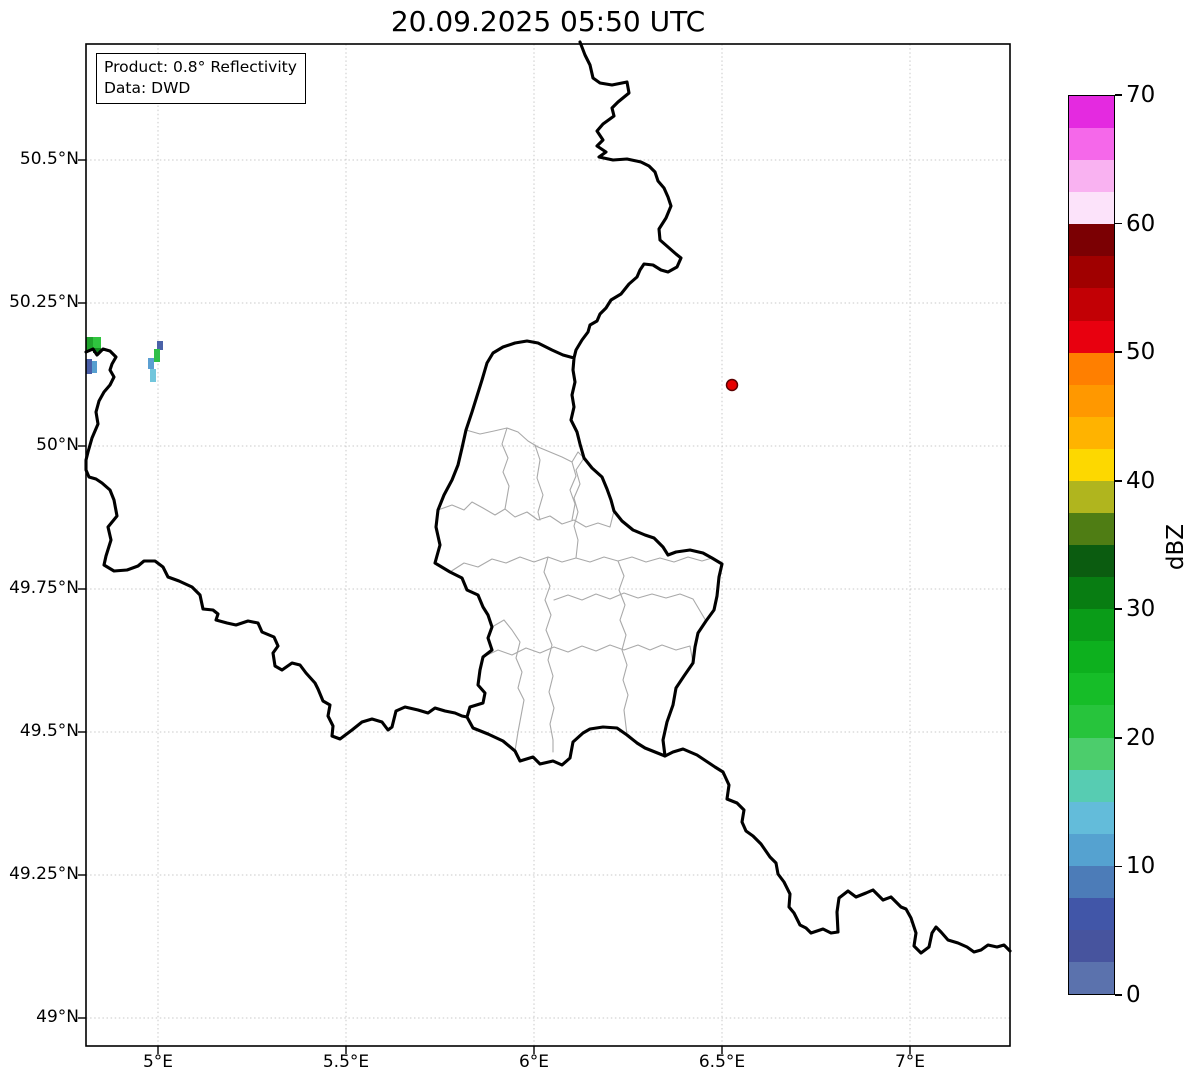 The image size is (1202, 1081). Describe the element at coordinates (578, 553) in the screenshot. I see `luxembourg-border` at that location.